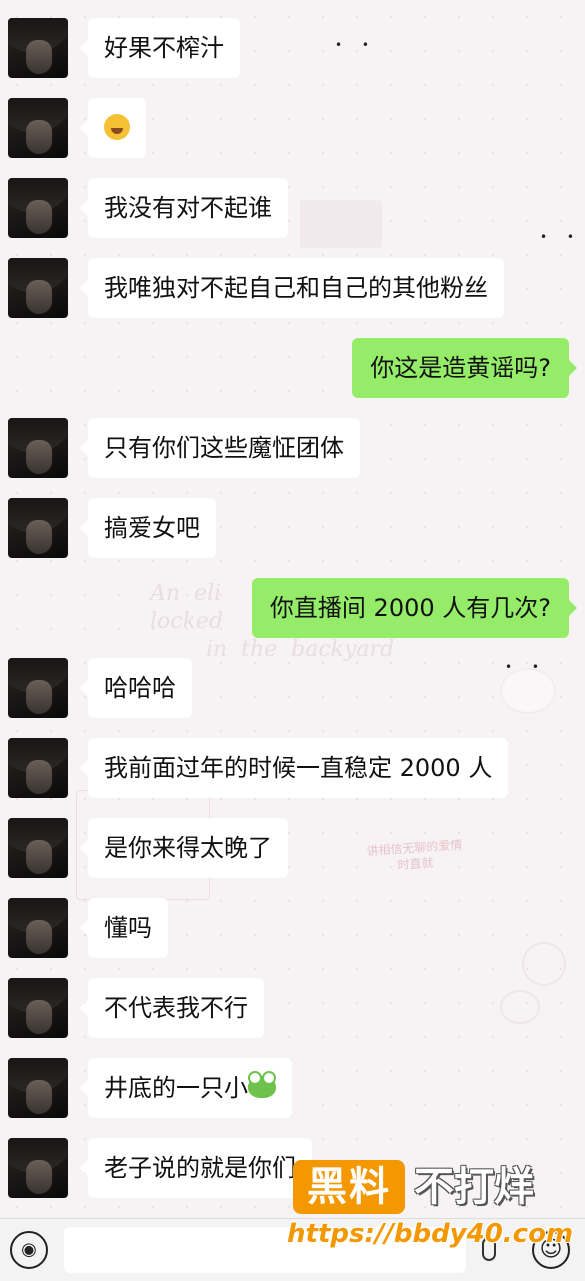  Describe the element at coordinates (292, 690) in the screenshot. I see `message-row: 哈哈哈` at that location.